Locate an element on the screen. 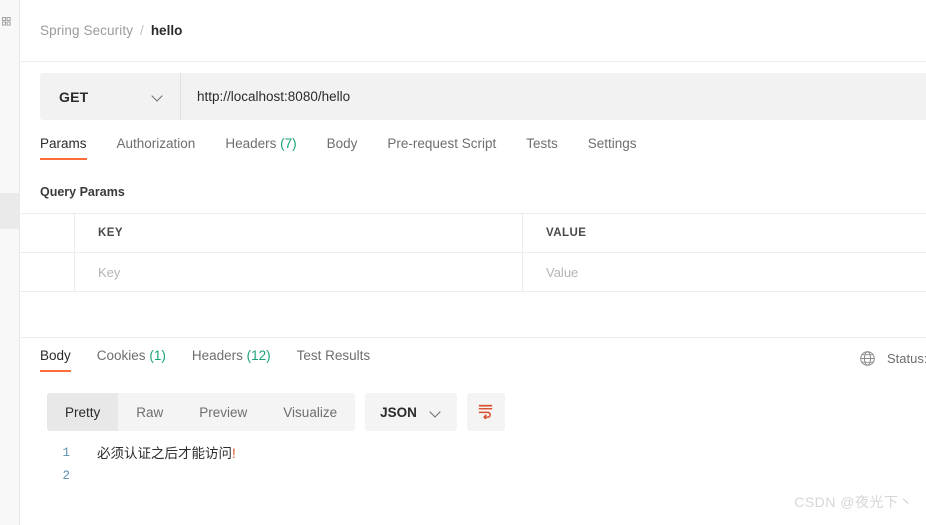  status-label: Status: is located at coordinates (906, 358).